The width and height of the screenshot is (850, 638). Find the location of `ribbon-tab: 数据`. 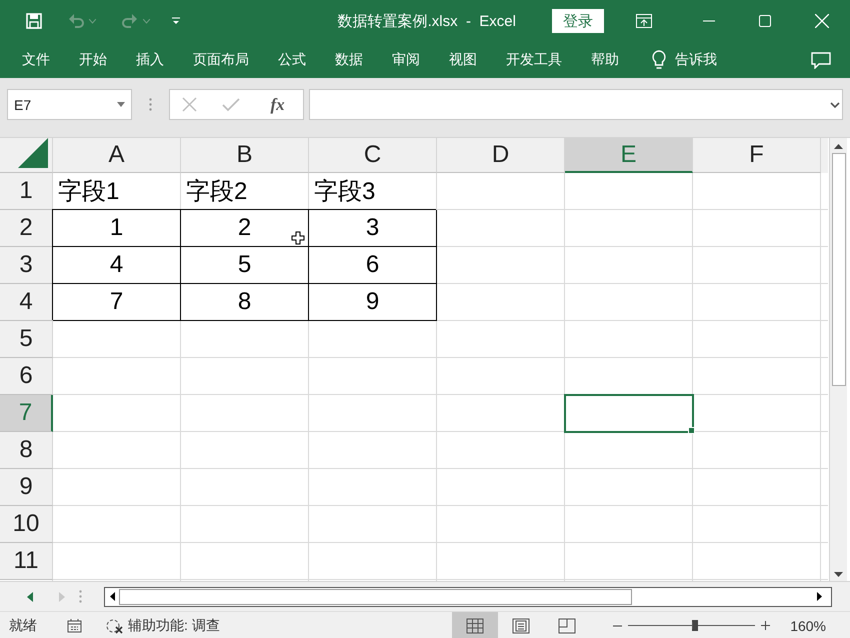

ribbon-tab: 数据 is located at coordinates (349, 60).